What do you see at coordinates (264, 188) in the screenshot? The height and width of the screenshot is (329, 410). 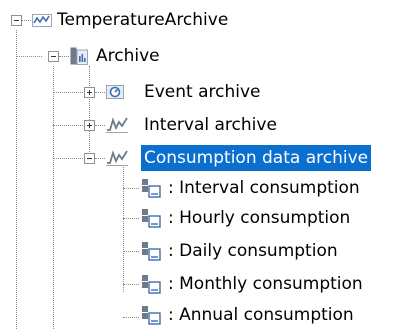 I see `tree-node-interval-consumption: : Interval consumption` at bounding box center [264, 188].